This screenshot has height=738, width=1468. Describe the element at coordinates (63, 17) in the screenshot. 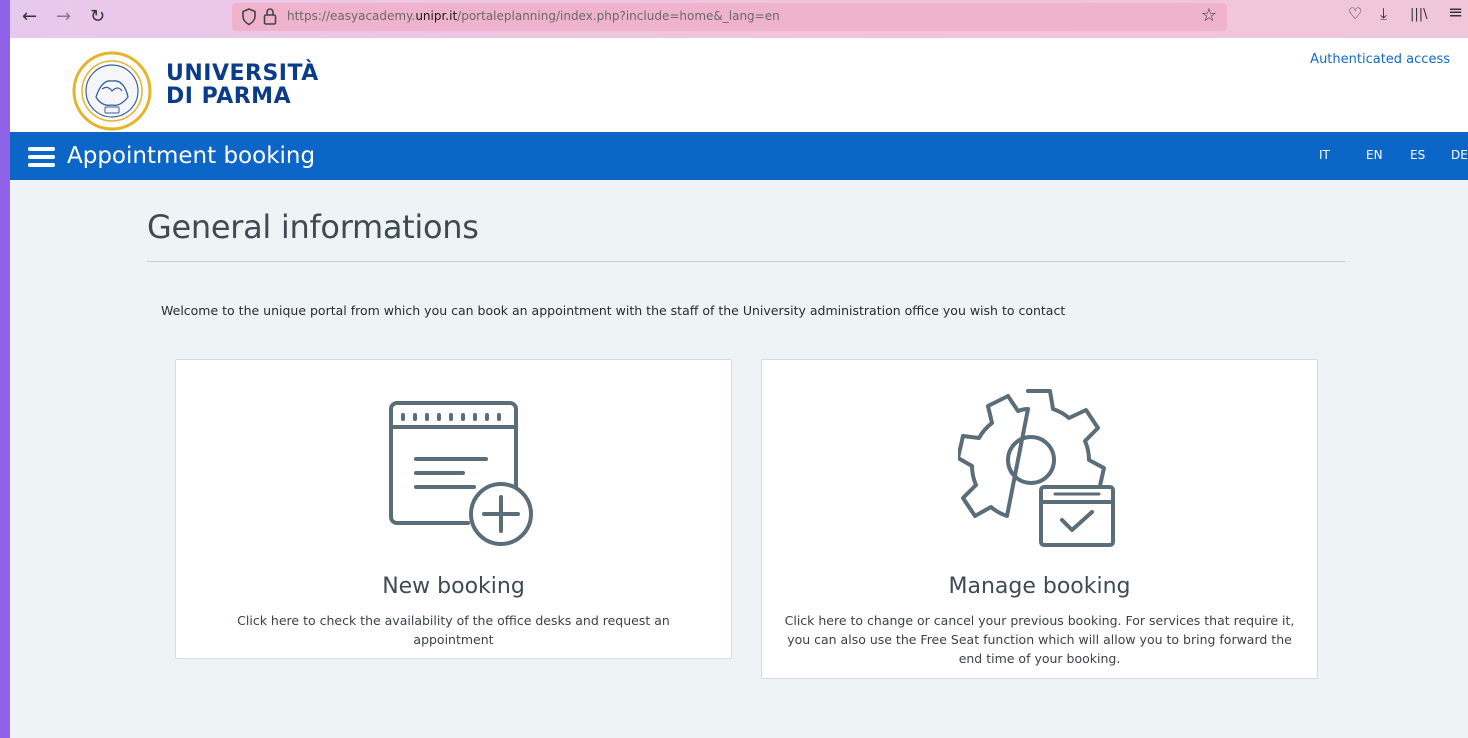

I see `forward-arrow-icon: →` at that location.